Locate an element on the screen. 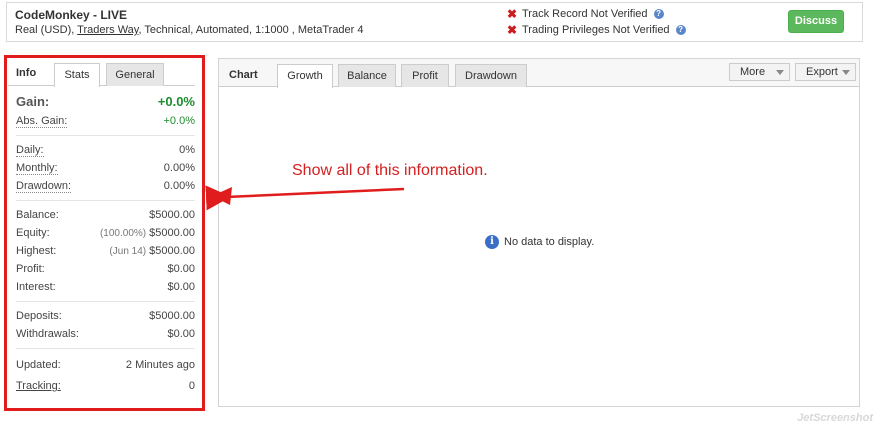  watermark-logo: JetScreenshot is located at coordinates (835, 418).